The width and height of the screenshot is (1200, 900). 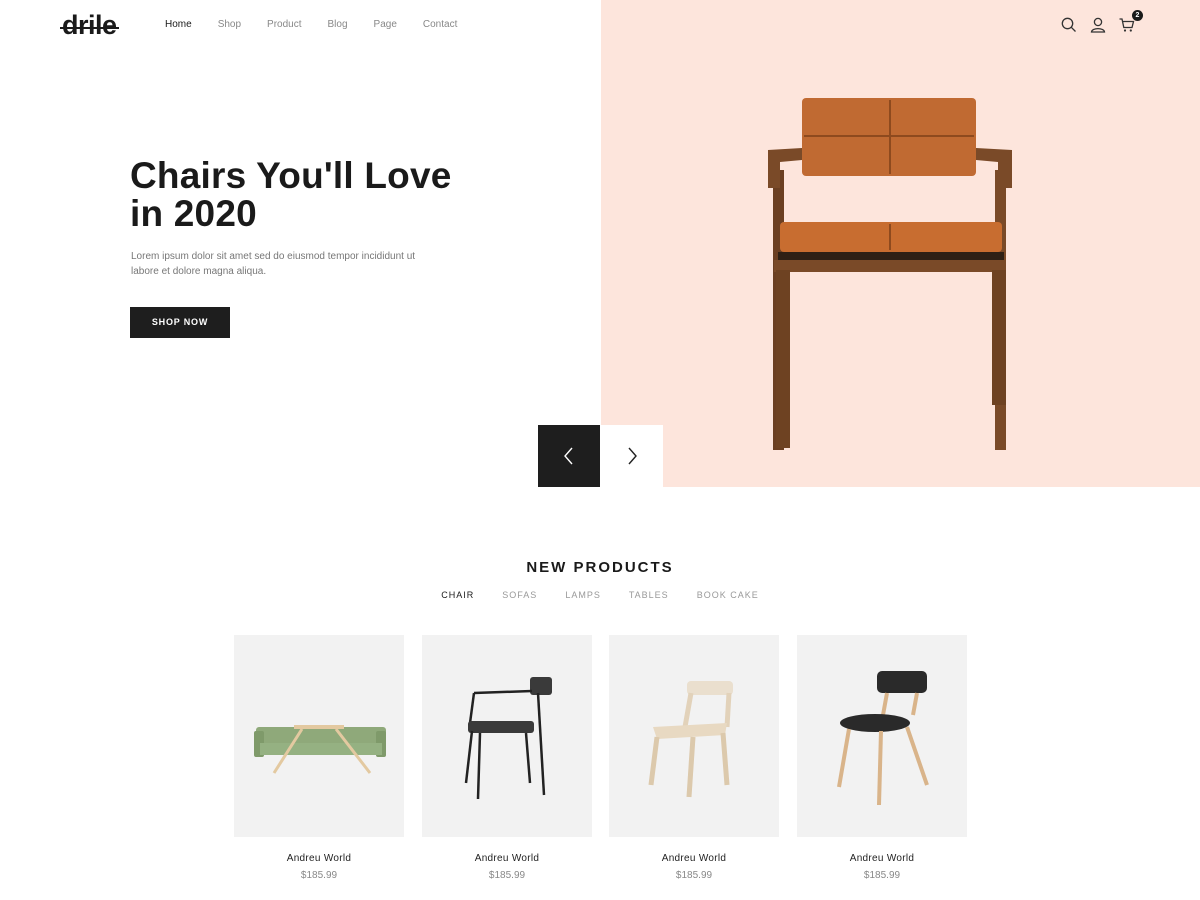 I want to click on header-icons: 2, so click(x=1103, y=22).